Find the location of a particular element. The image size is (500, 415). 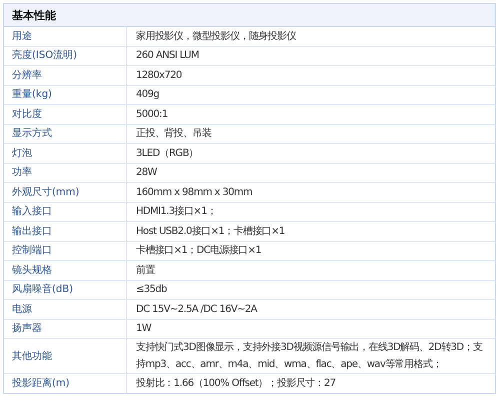

spec-value: 家用投影仪，微型投影仪，随身投影仪 is located at coordinates (216, 37).